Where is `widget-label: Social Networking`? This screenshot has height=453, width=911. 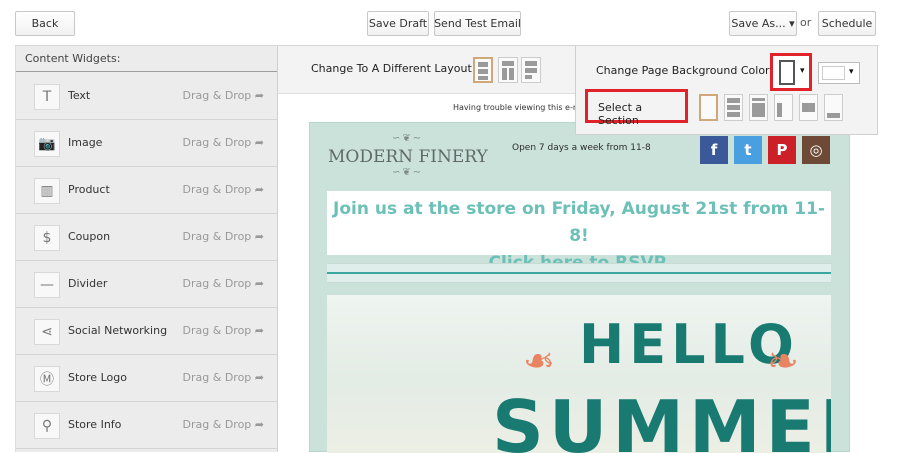
widget-label: Social Networking is located at coordinates (118, 330).